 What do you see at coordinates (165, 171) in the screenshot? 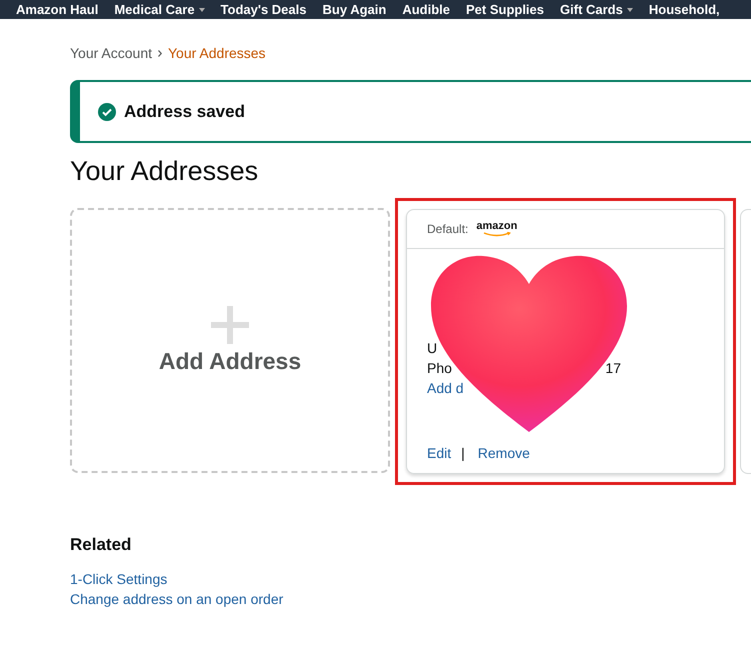
I see `page-title: Your Addresses` at bounding box center [165, 171].